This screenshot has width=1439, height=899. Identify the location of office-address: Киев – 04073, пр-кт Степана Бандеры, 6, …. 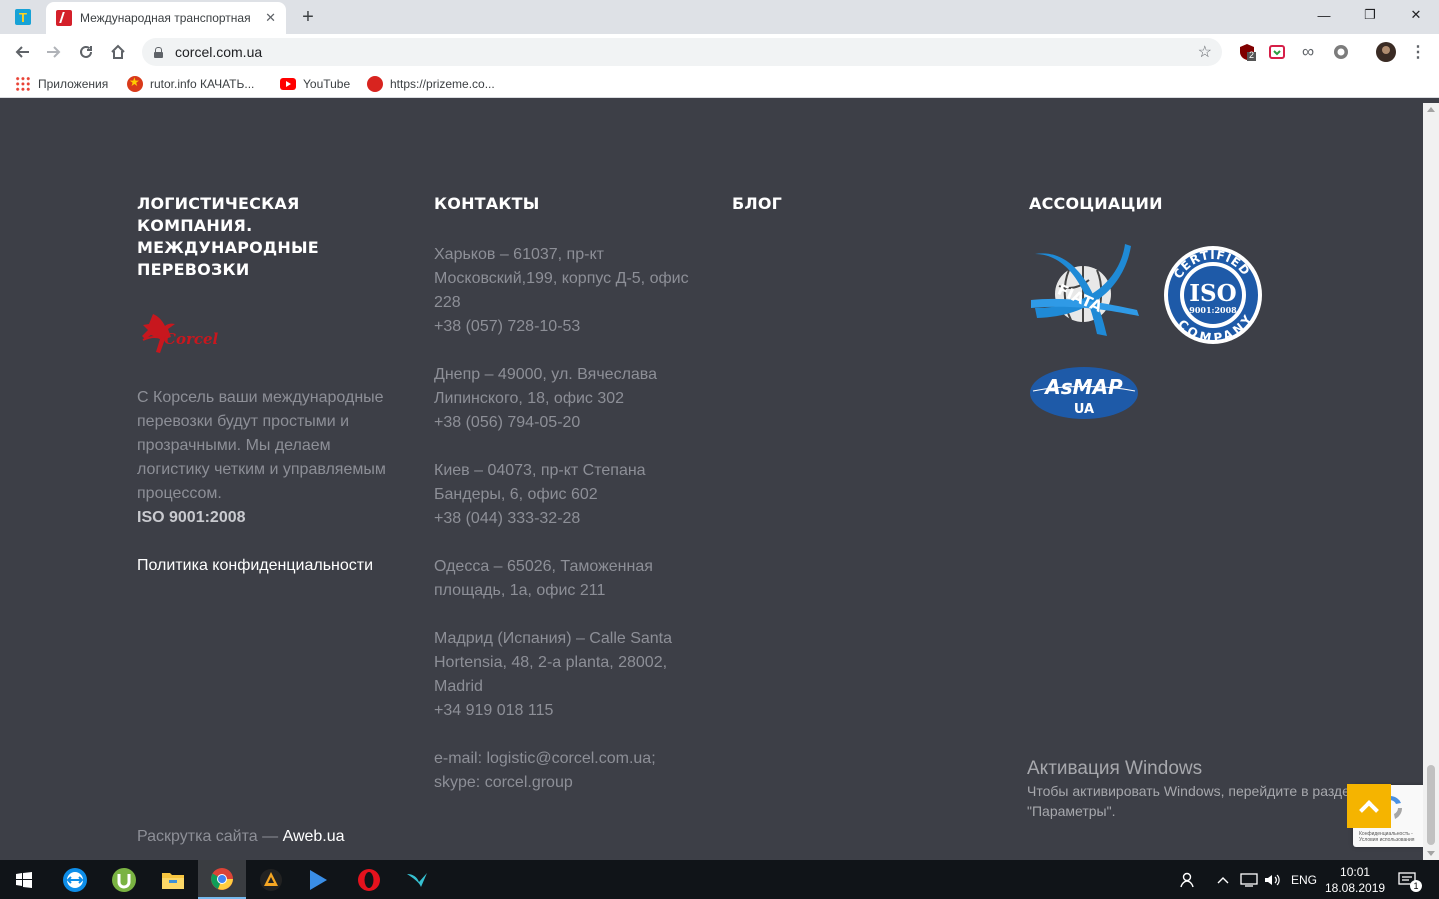
(540, 482).